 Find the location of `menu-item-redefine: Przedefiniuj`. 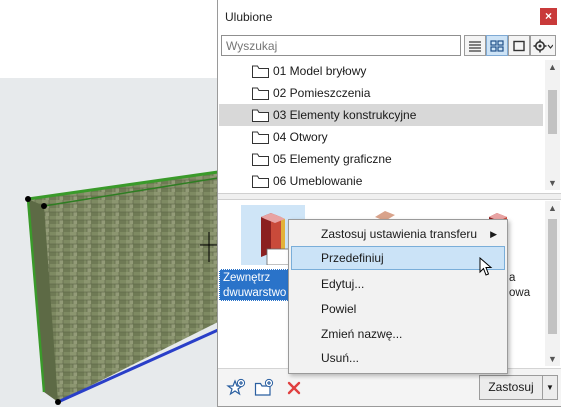

menu-item-redefine: Przedefiniuj is located at coordinates (398, 258).